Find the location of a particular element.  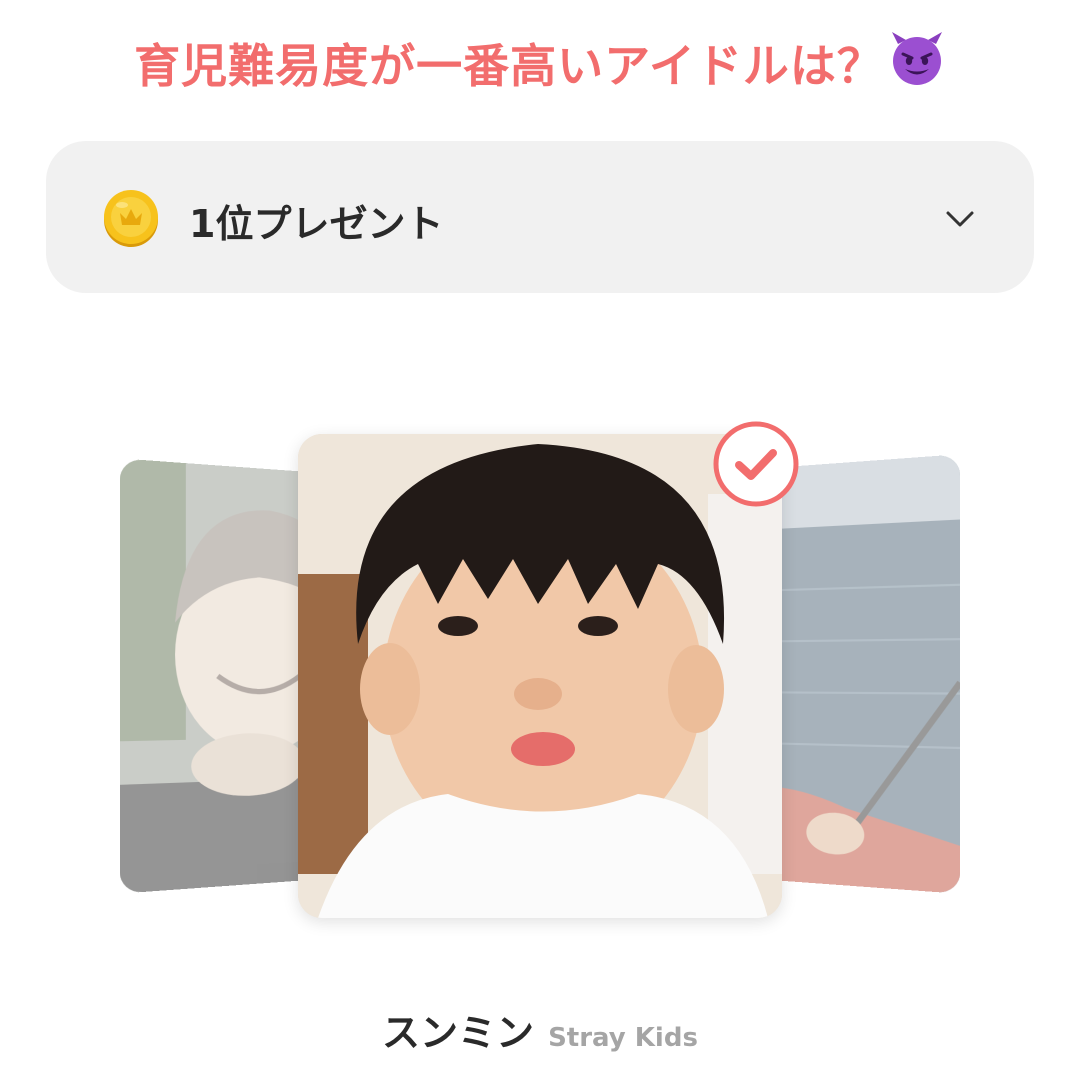

idol-name: スンミン is located at coordinates (458, 1033).